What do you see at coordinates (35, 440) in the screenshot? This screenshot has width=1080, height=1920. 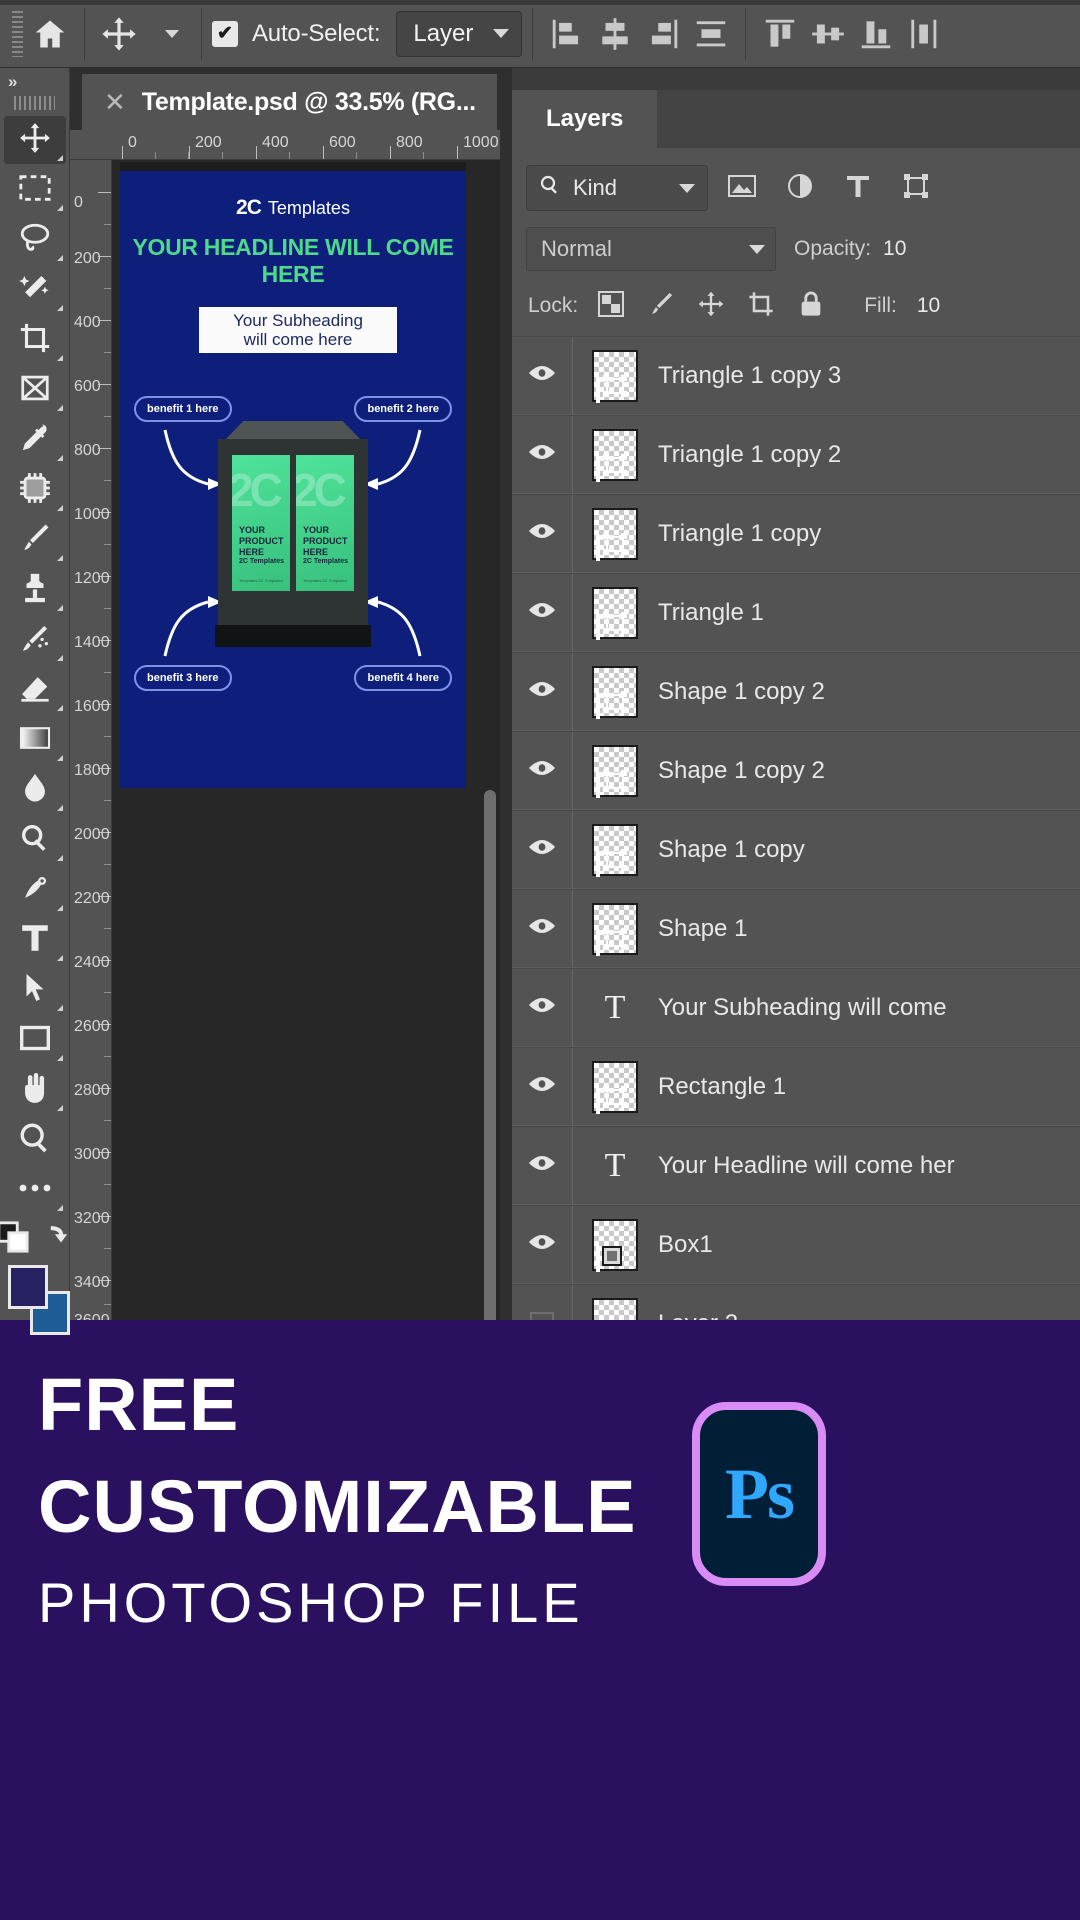 I see `tool-eyedropper` at bounding box center [35, 440].